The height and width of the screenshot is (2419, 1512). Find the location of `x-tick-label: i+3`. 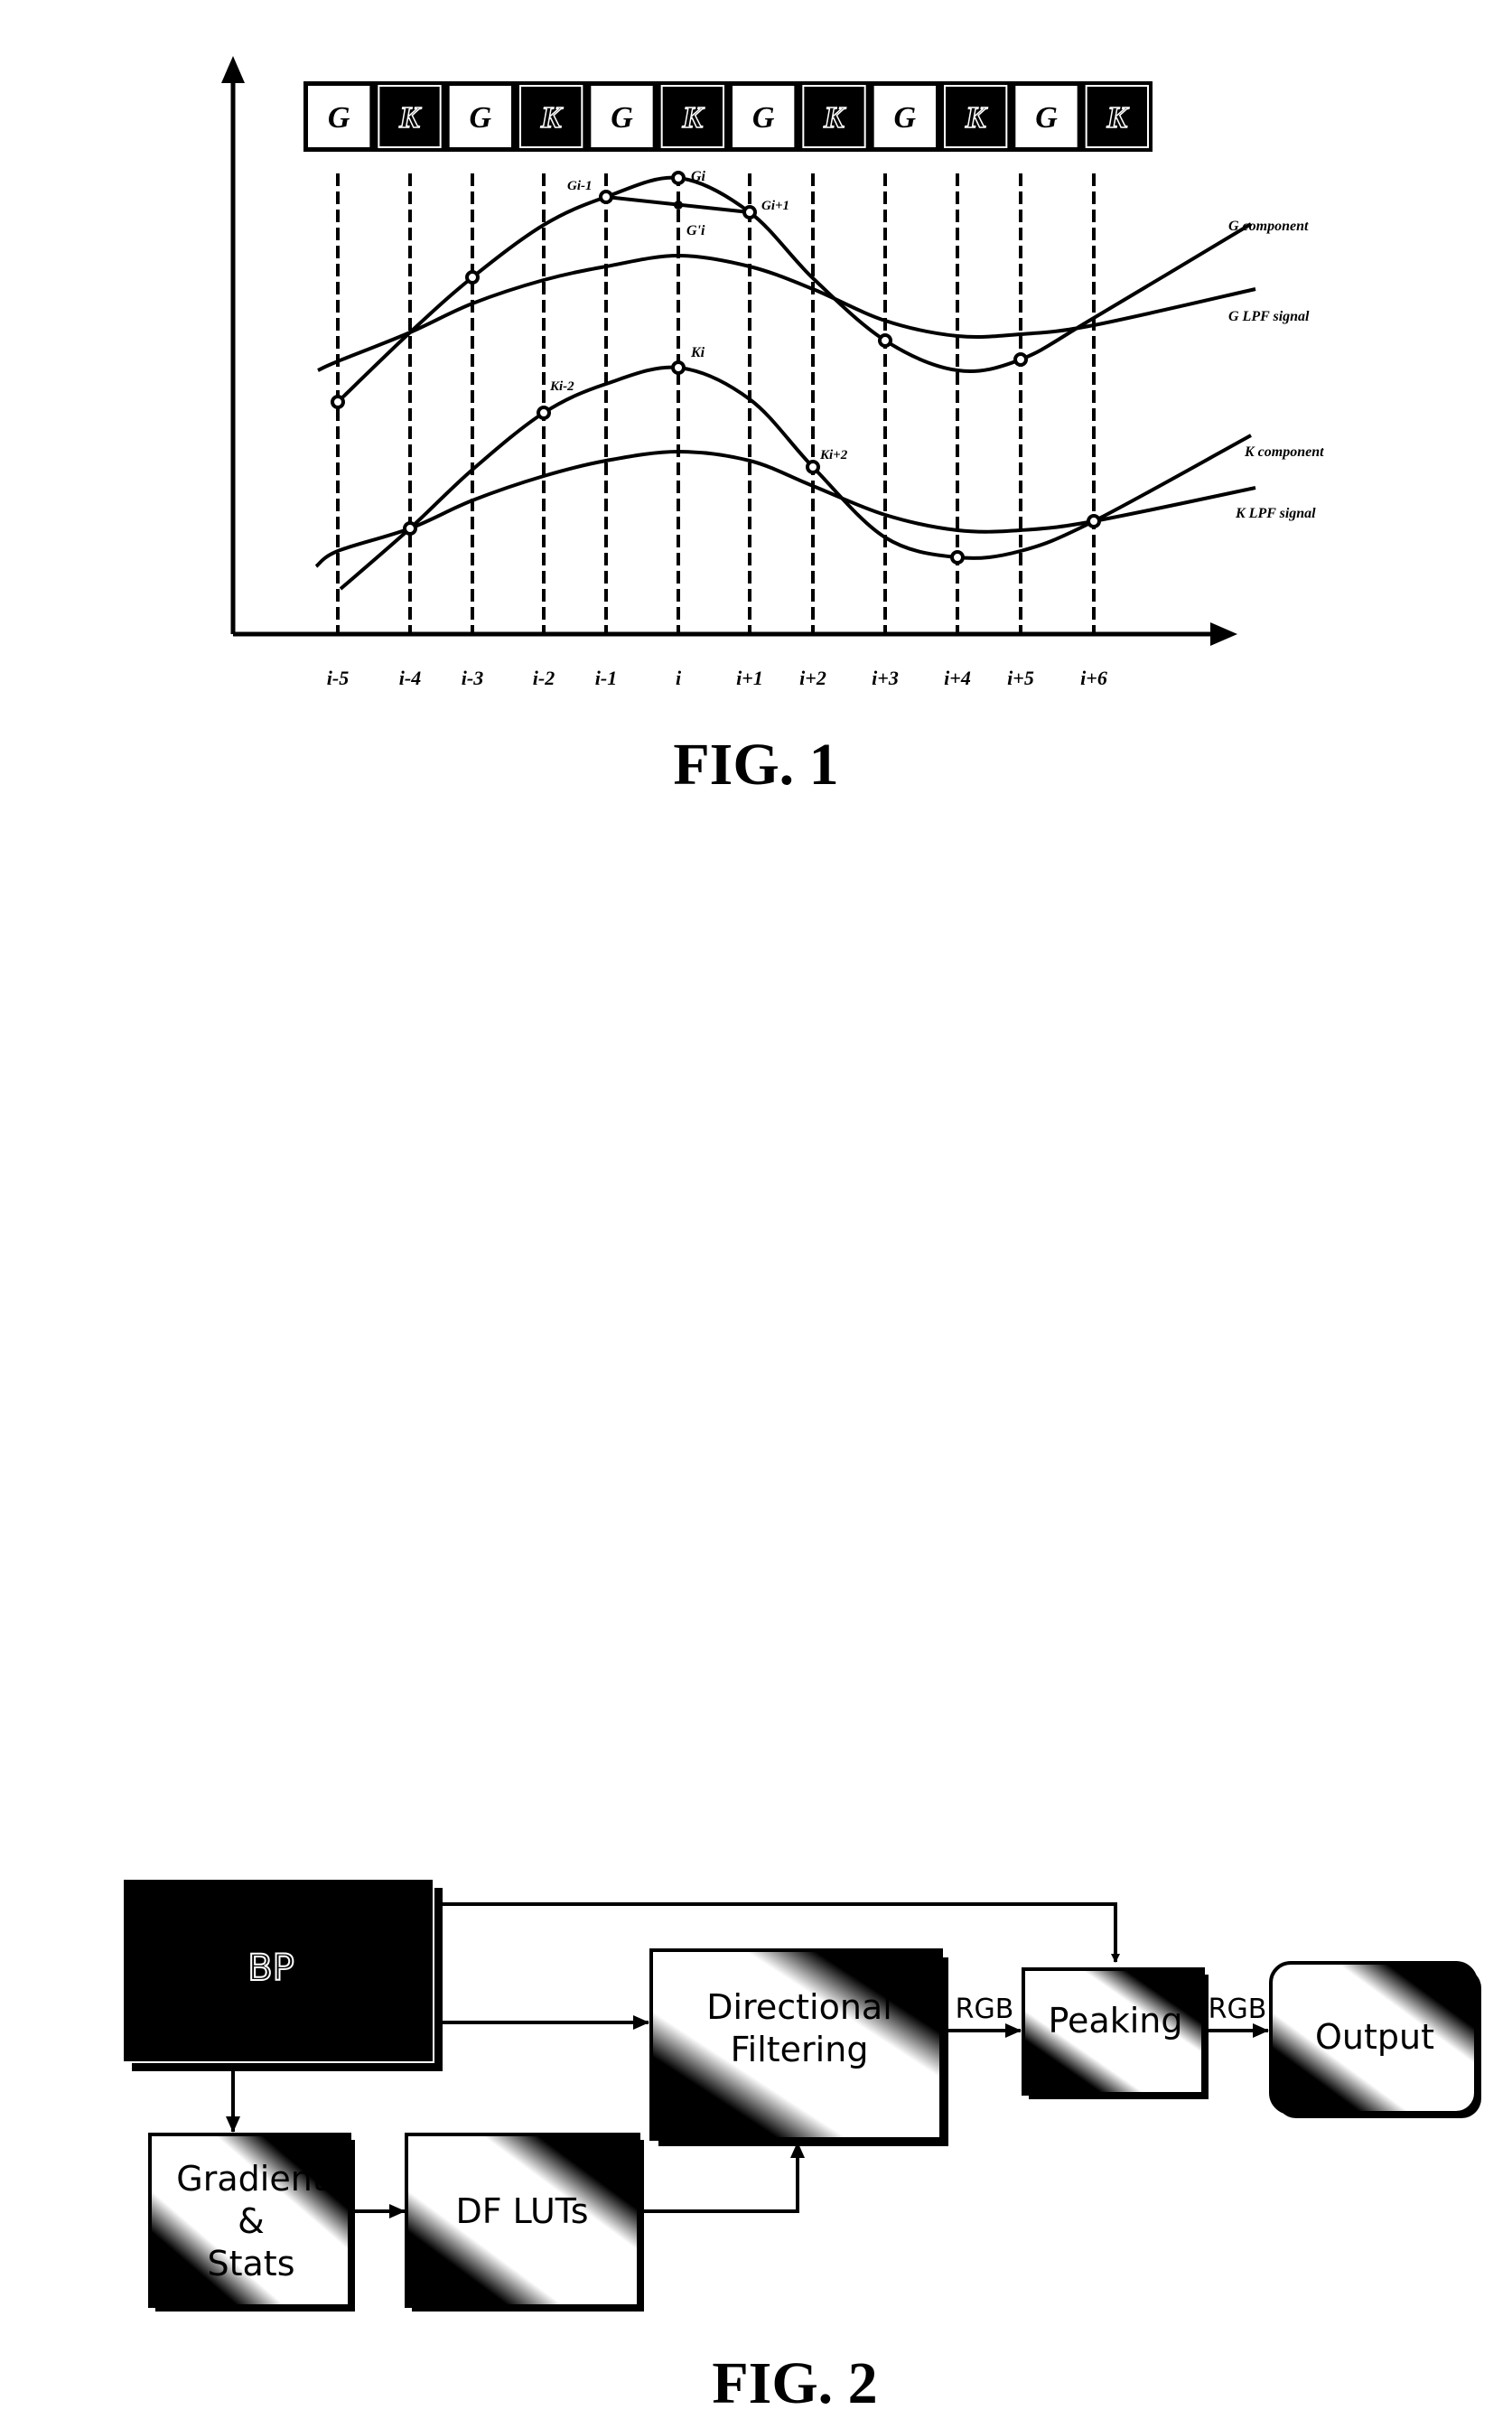

x-tick-label: i+3 is located at coordinates (885, 678).